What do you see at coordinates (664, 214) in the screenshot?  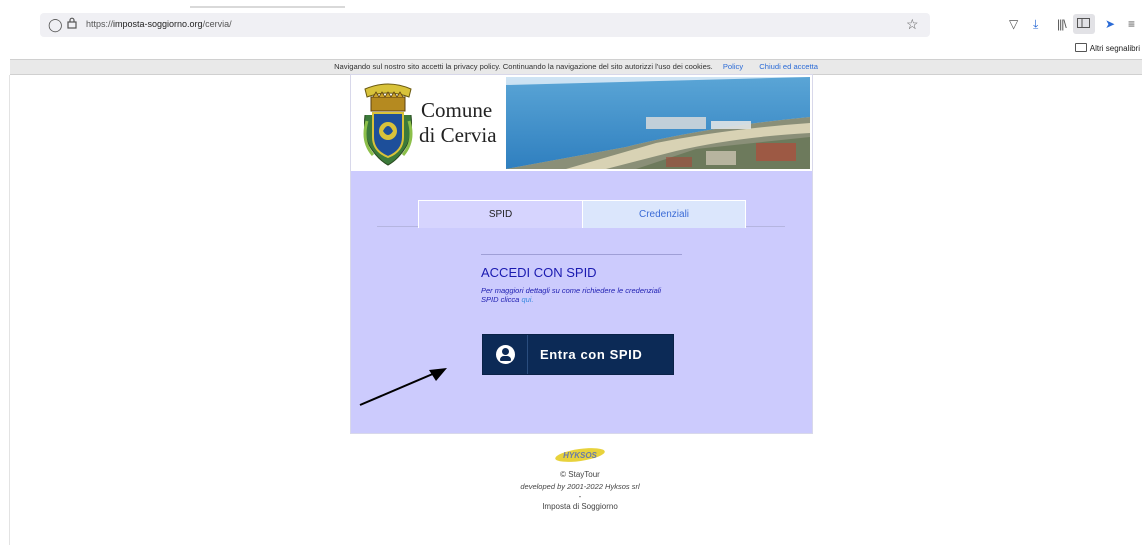 I see `tab-credenziali: Credenziali` at bounding box center [664, 214].